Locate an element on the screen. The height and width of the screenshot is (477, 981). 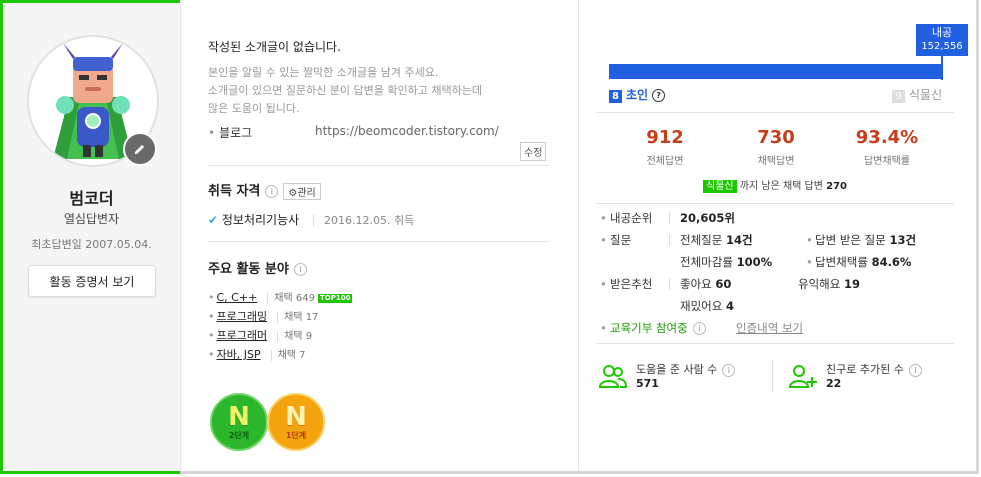
field-link: 프로그래밍 is located at coordinates (242, 316).